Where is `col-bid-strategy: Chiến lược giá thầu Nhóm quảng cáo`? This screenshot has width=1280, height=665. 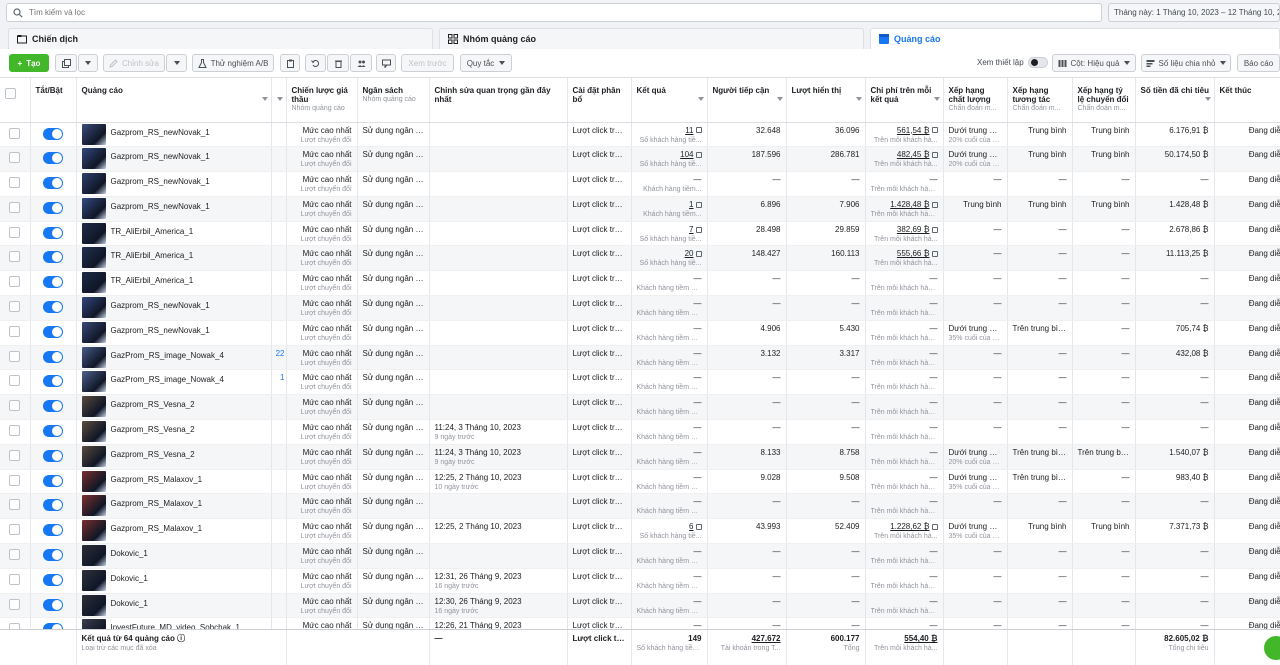
col-bid-strategy: Chiến lược giá thầu Nhóm quảng cáo is located at coordinates (322, 100).